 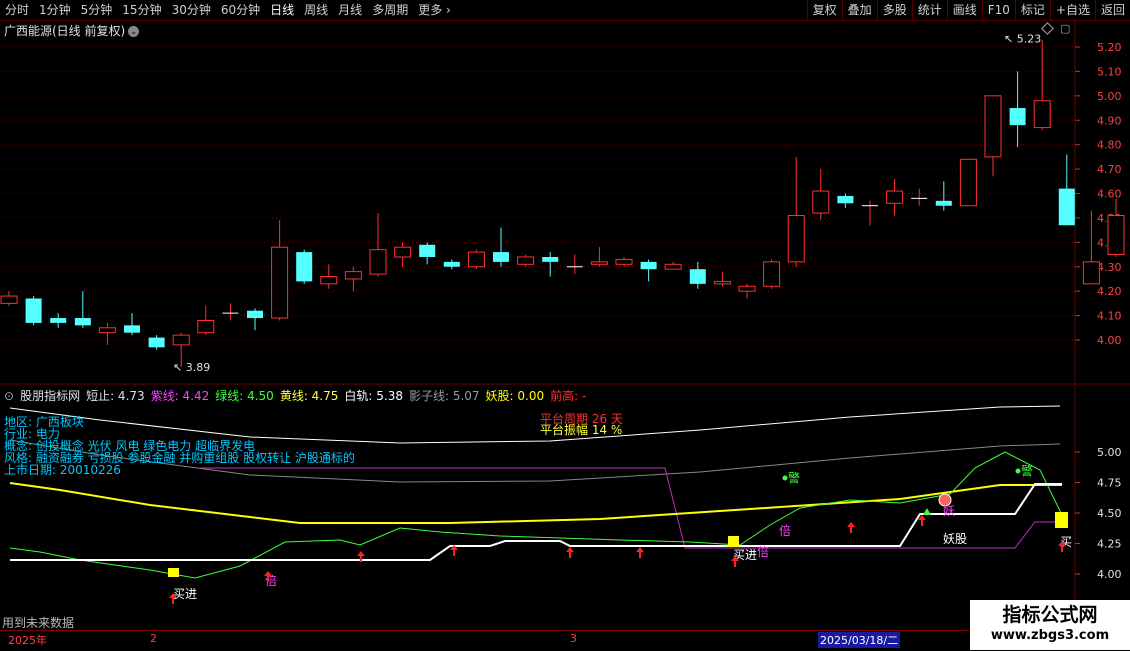 What do you see at coordinates (115, 396) in the screenshot?
I see `indicator-item-0: 短止: 4.73` at bounding box center [115, 396].